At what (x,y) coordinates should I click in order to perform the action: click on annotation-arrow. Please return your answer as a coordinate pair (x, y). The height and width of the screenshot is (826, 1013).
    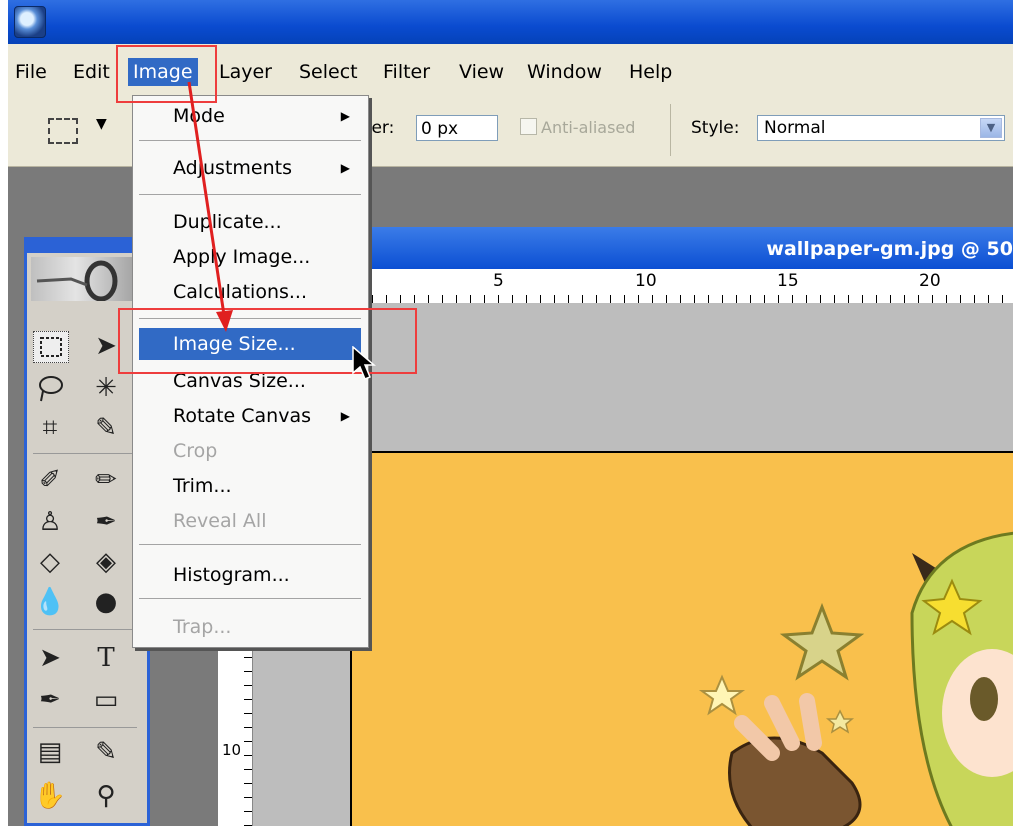
    Looking at the image, I should click on (210, 206).